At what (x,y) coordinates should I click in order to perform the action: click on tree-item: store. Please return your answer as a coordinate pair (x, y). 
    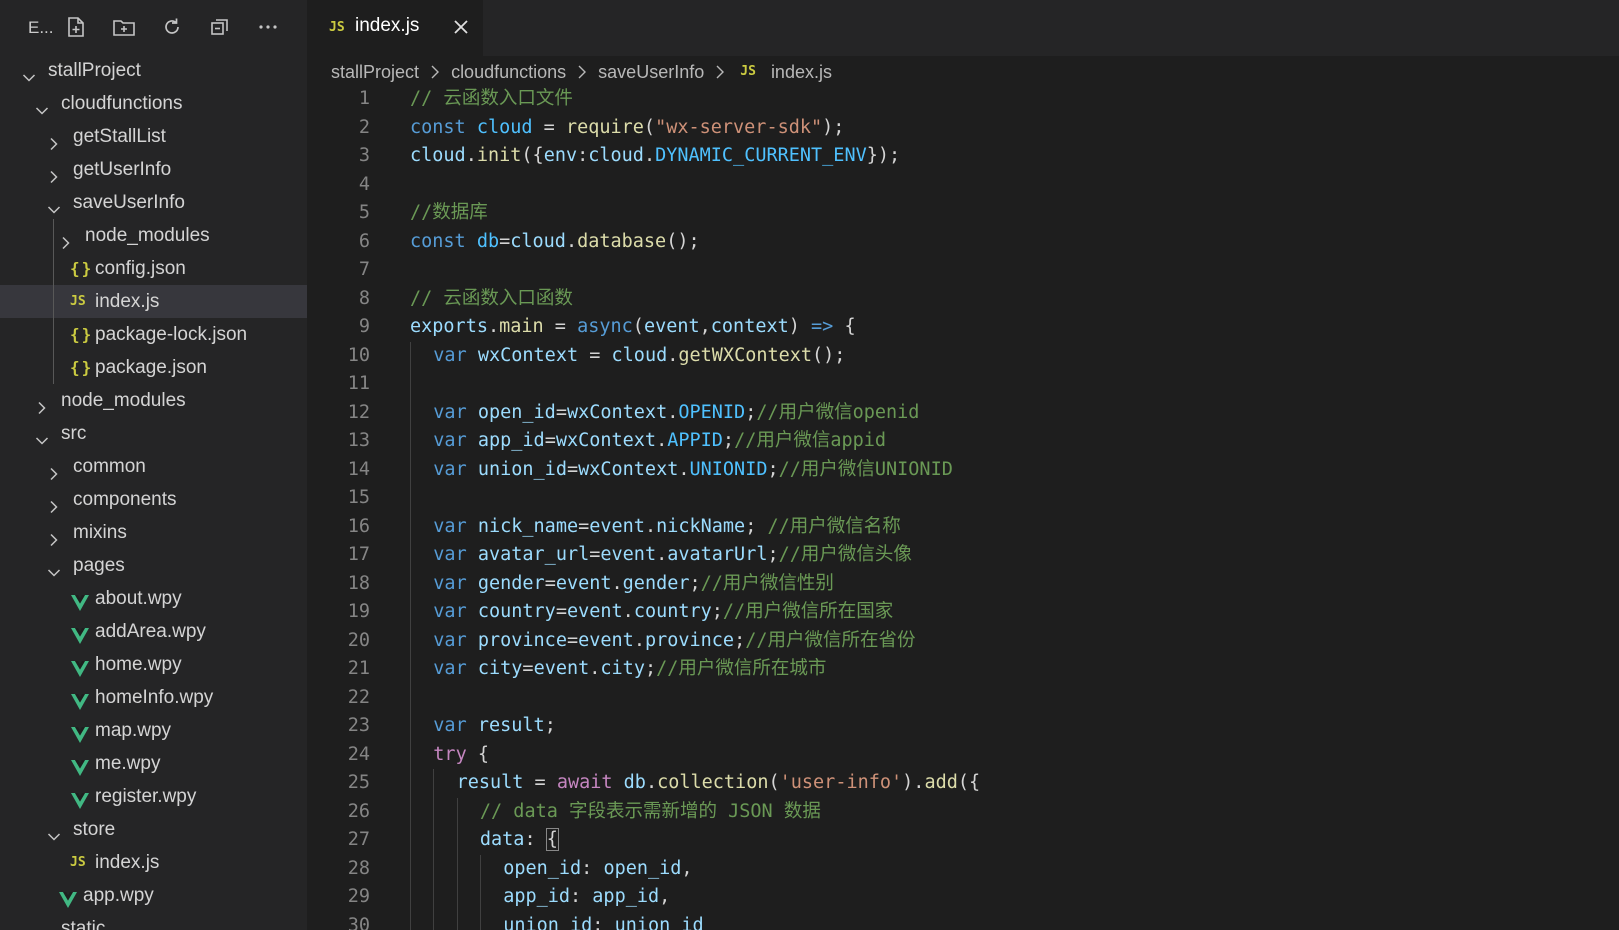
    Looking at the image, I should click on (153, 829).